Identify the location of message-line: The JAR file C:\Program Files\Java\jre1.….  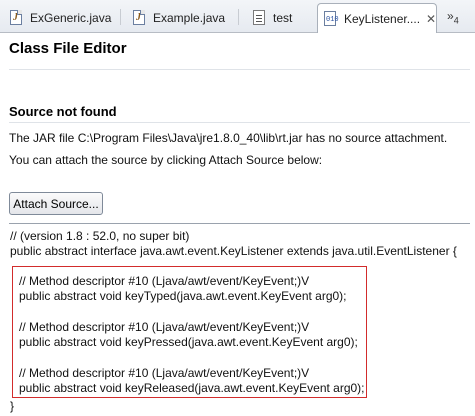
(228, 138).